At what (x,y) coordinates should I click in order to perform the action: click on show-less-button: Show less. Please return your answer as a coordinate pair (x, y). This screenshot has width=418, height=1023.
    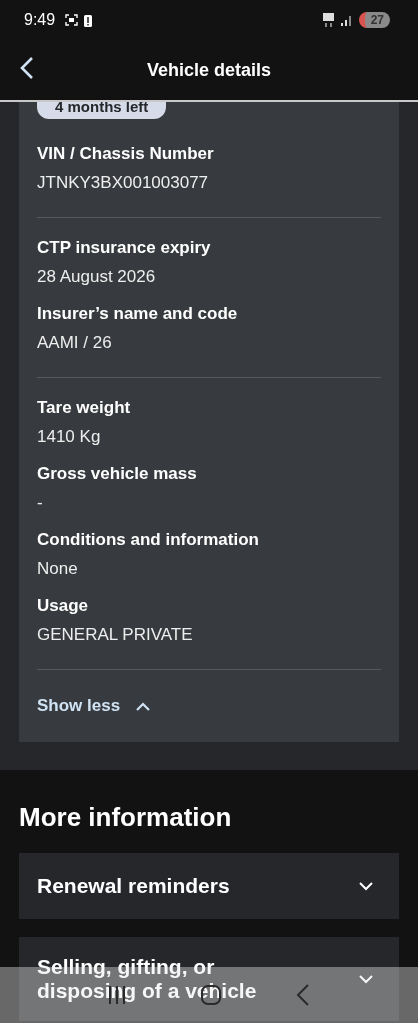
    Looking at the image, I should click on (94, 706).